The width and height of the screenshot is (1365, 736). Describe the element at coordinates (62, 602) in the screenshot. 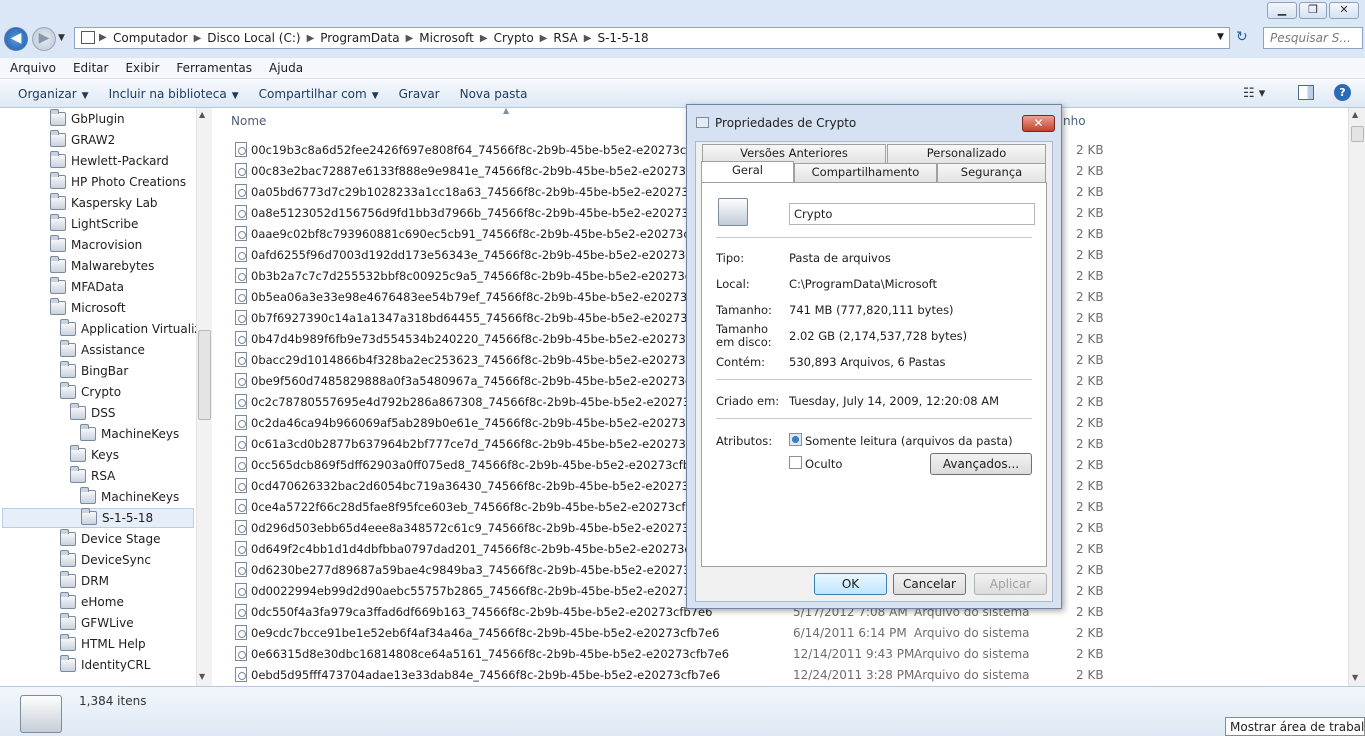

I see `tree-item: eHome` at that location.